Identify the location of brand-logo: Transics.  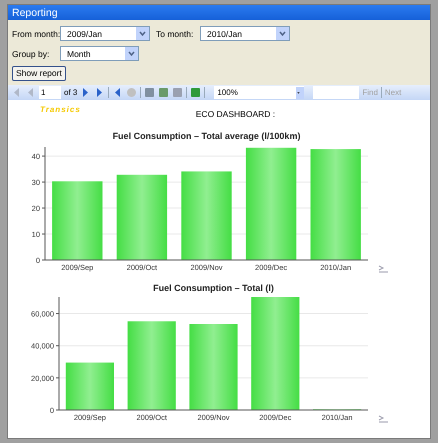
(60, 110).